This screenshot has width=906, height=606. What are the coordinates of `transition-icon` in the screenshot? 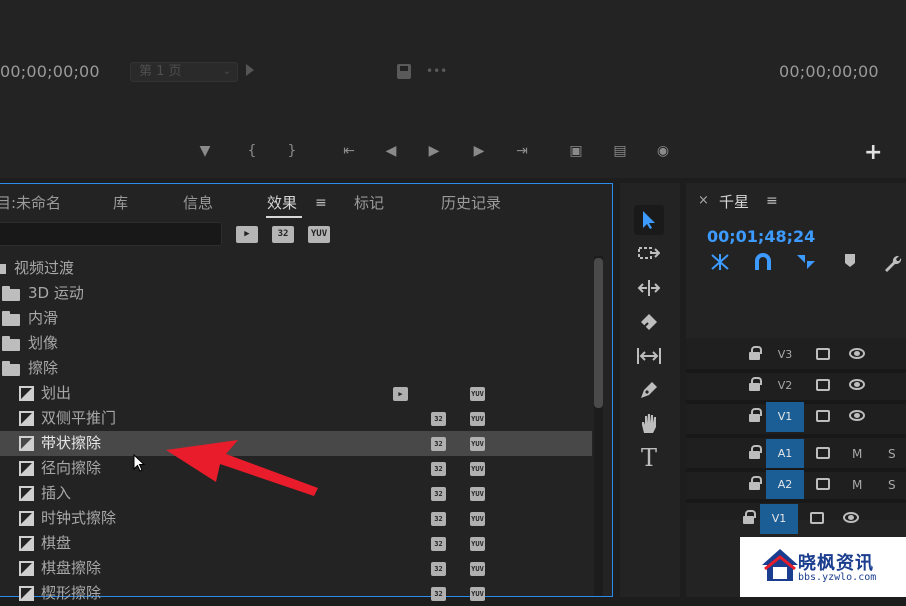 It's located at (26, 493).